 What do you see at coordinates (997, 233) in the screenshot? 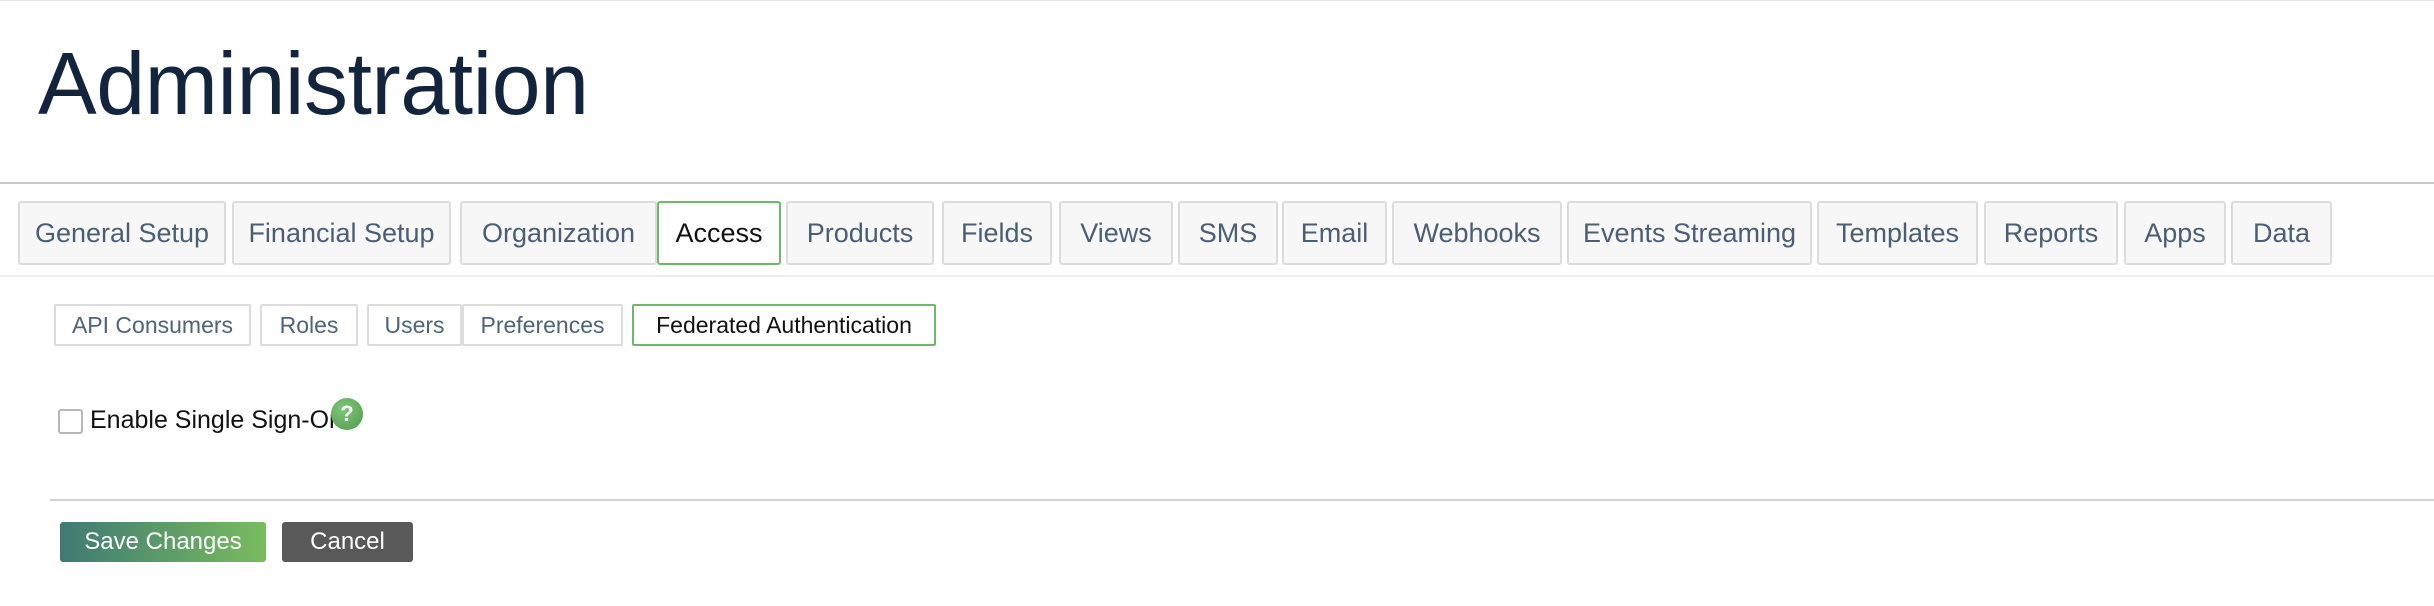
I see `tab-fields: Fields` at bounding box center [997, 233].